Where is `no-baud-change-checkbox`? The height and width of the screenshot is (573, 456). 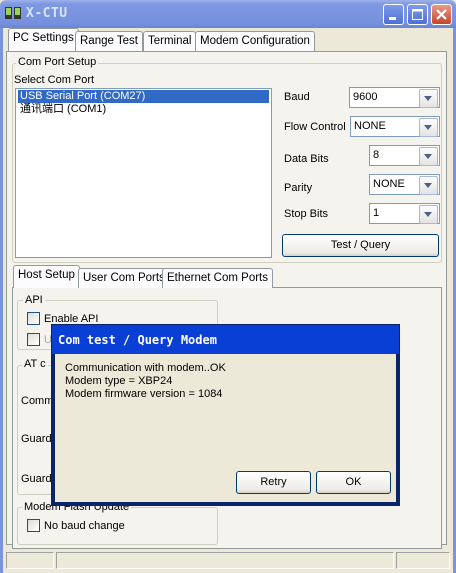
no-baud-change-checkbox is located at coordinates (33, 525).